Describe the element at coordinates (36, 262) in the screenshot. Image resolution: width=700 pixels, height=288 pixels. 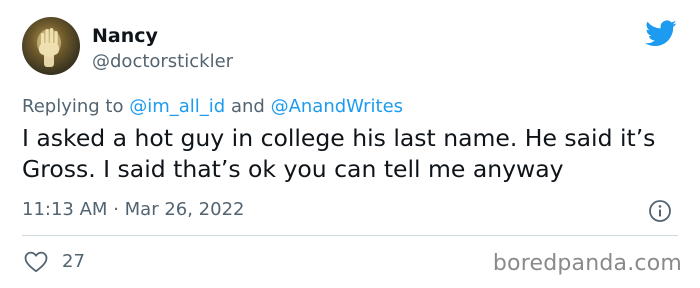
I see `heart-icon` at that location.